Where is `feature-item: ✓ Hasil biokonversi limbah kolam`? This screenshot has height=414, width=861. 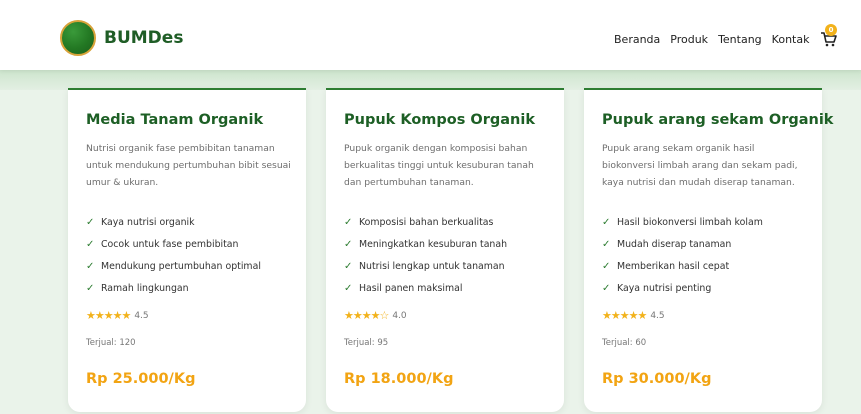 feature-item: ✓ Hasil biokonversi limbah kolam is located at coordinates (682, 222).